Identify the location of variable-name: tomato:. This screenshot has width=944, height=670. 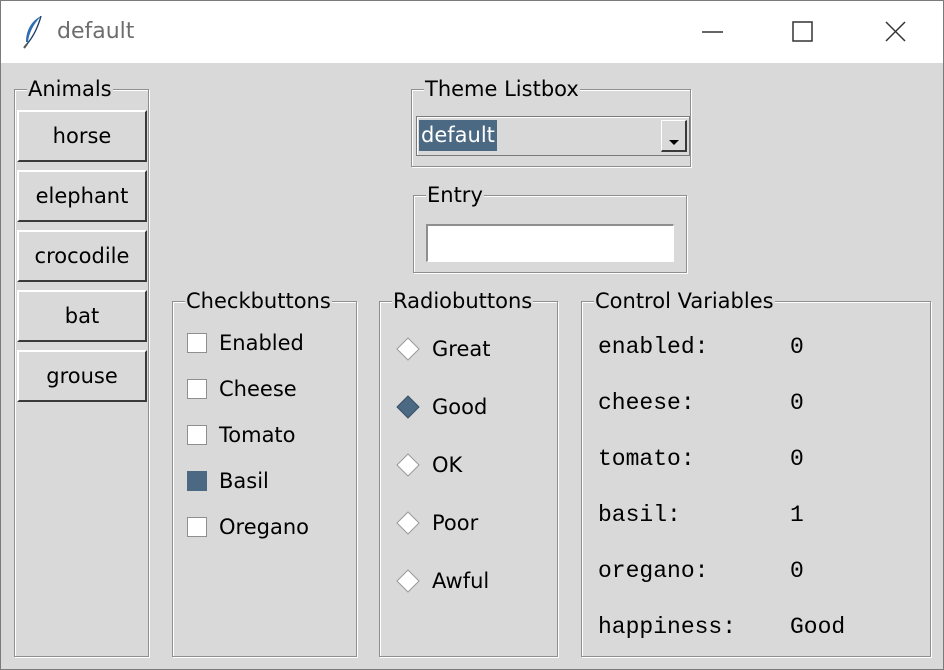
(646, 459).